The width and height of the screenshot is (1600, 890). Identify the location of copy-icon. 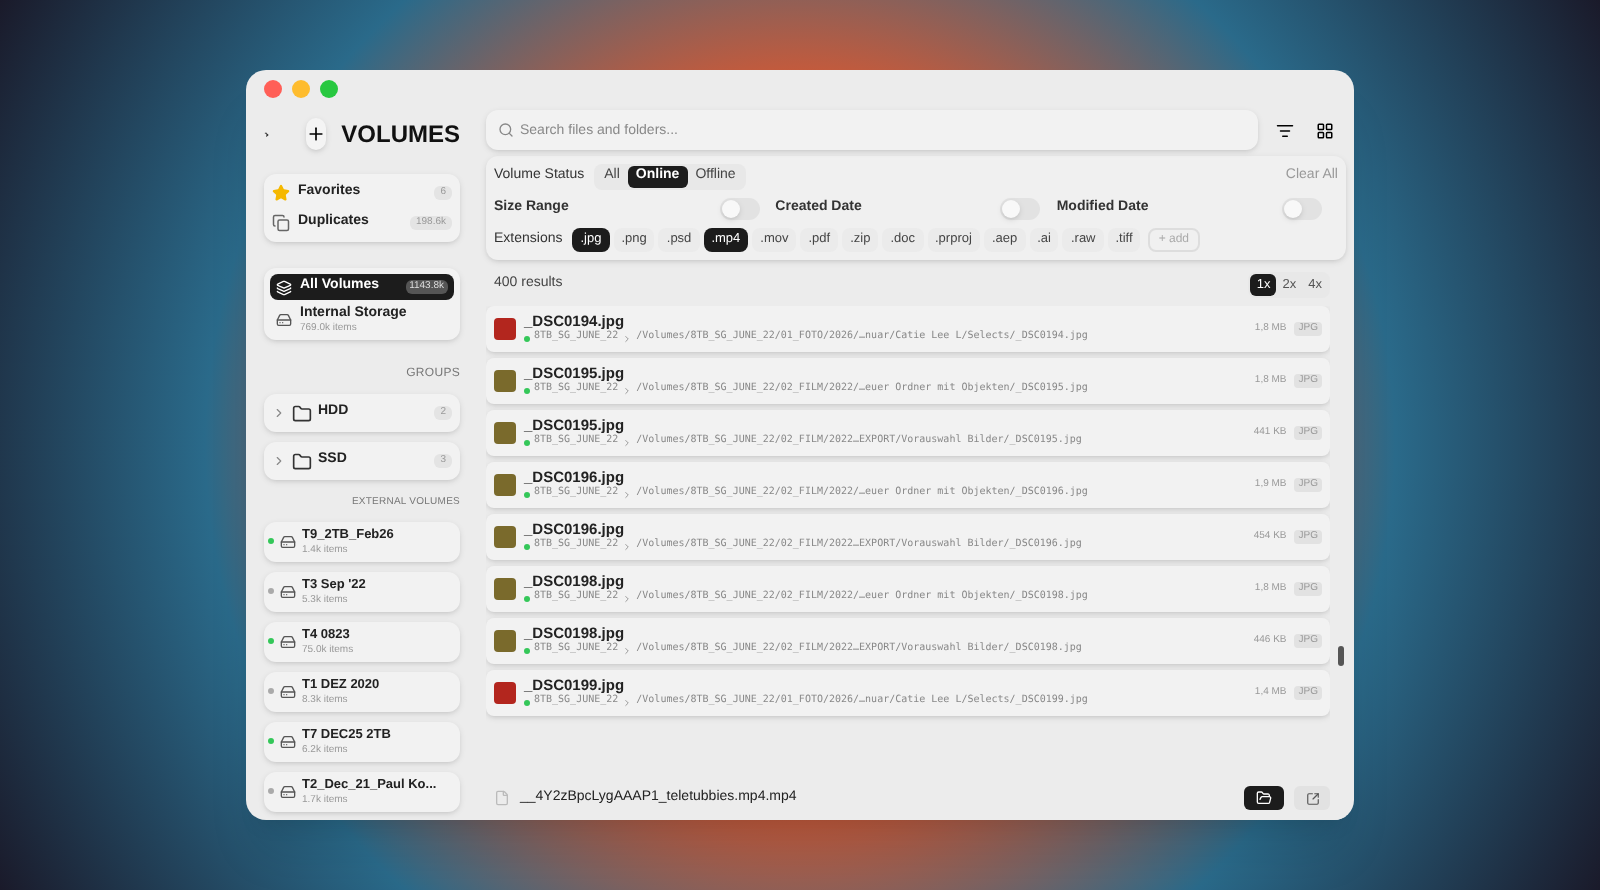
(281, 223).